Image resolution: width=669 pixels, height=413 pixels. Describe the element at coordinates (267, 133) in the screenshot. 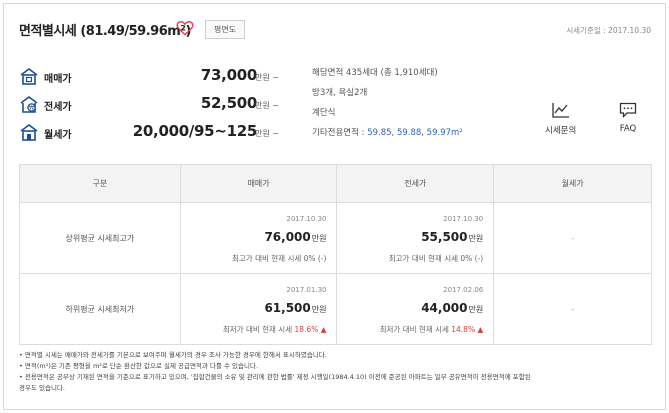

I see `rent-unit: 만원 ~` at that location.